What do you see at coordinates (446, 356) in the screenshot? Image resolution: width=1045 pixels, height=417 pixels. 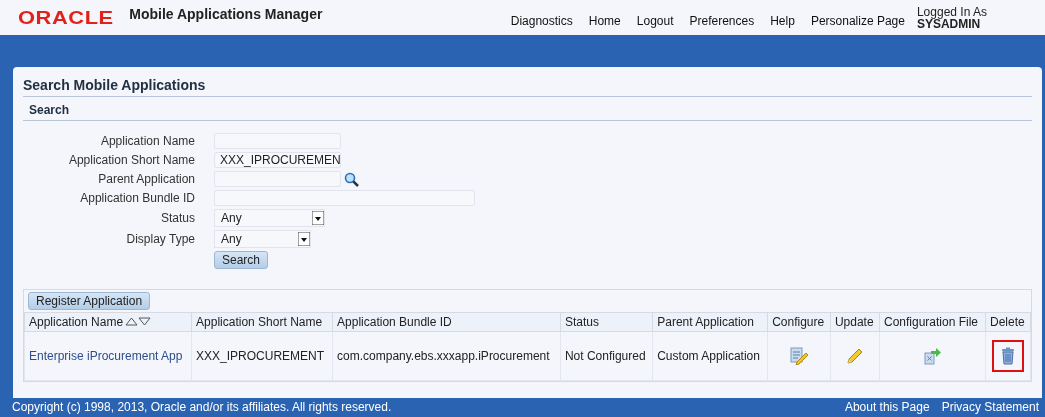 I see `table-cell: com.company.ebs.xxxapp.iProcurement` at bounding box center [446, 356].